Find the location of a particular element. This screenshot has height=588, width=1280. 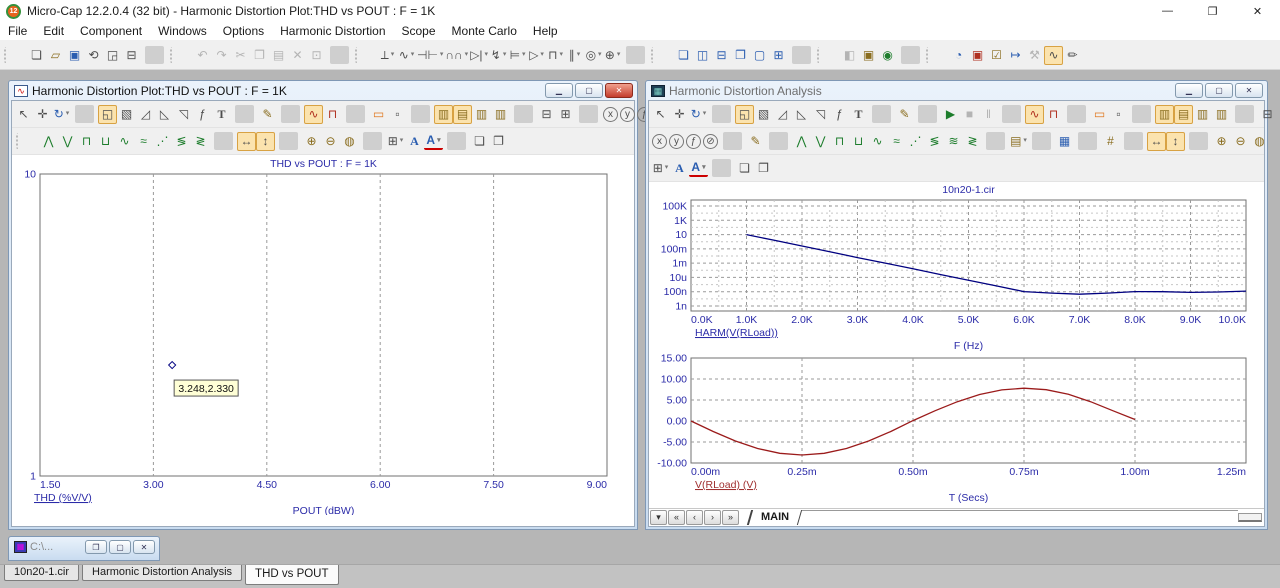

menu-file: File is located at coordinates (17, 31).